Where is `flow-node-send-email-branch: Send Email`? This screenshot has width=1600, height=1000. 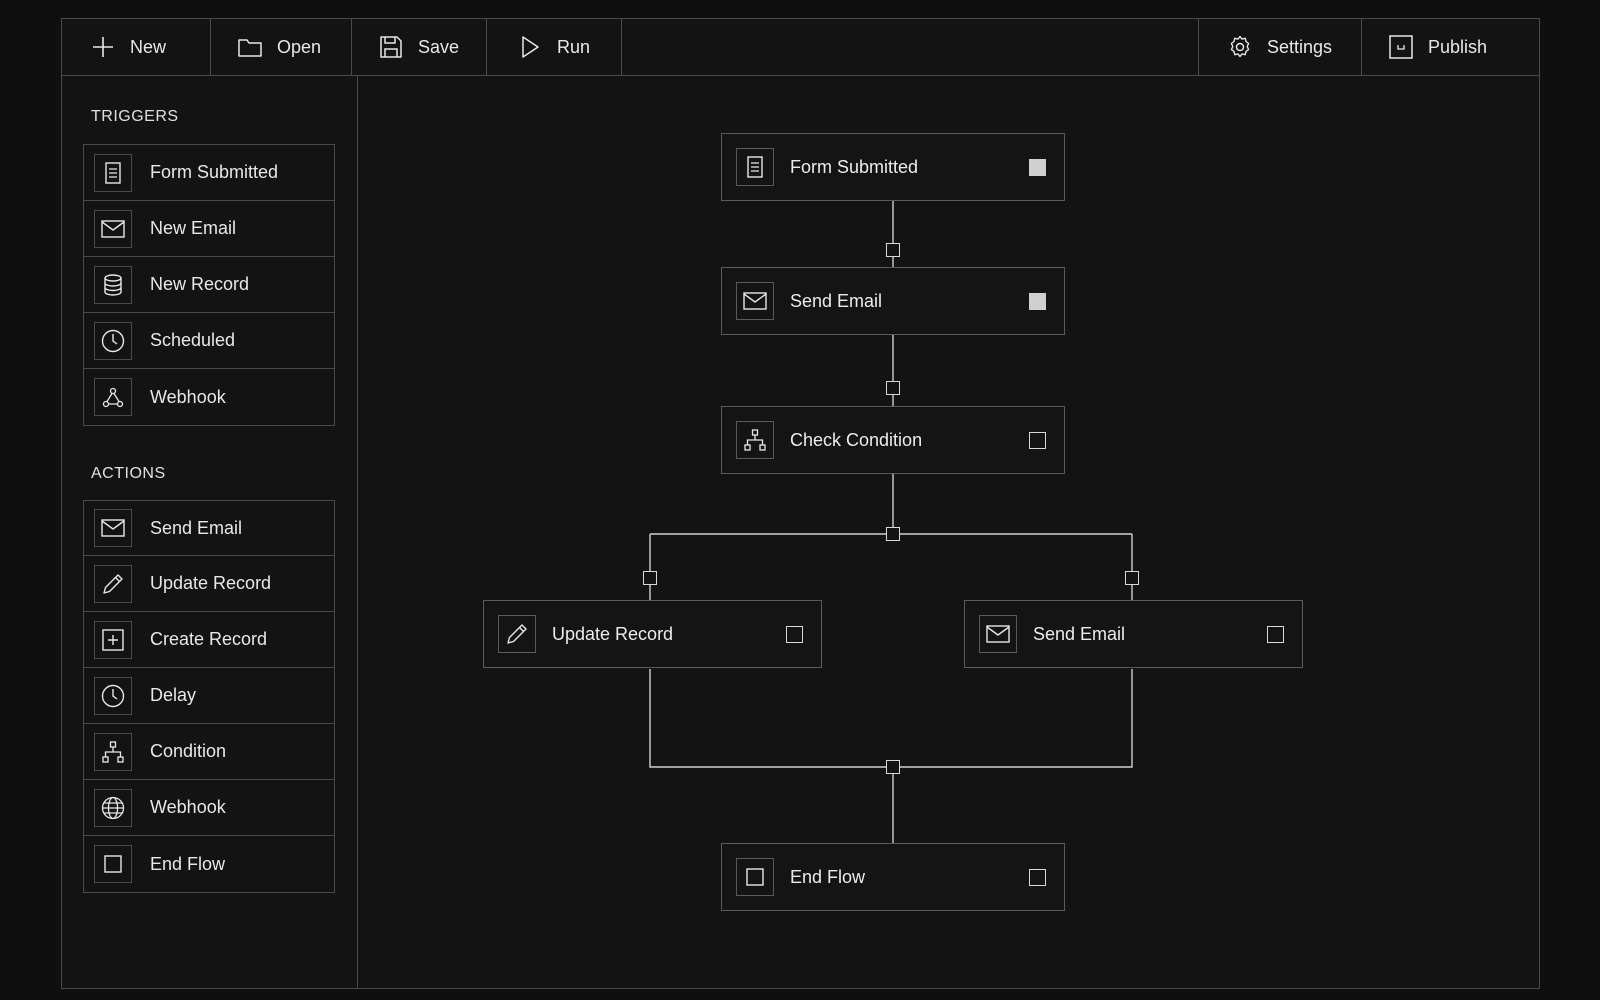 flow-node-send-email-branch: Send Email is located at coordinates (1133, 634).